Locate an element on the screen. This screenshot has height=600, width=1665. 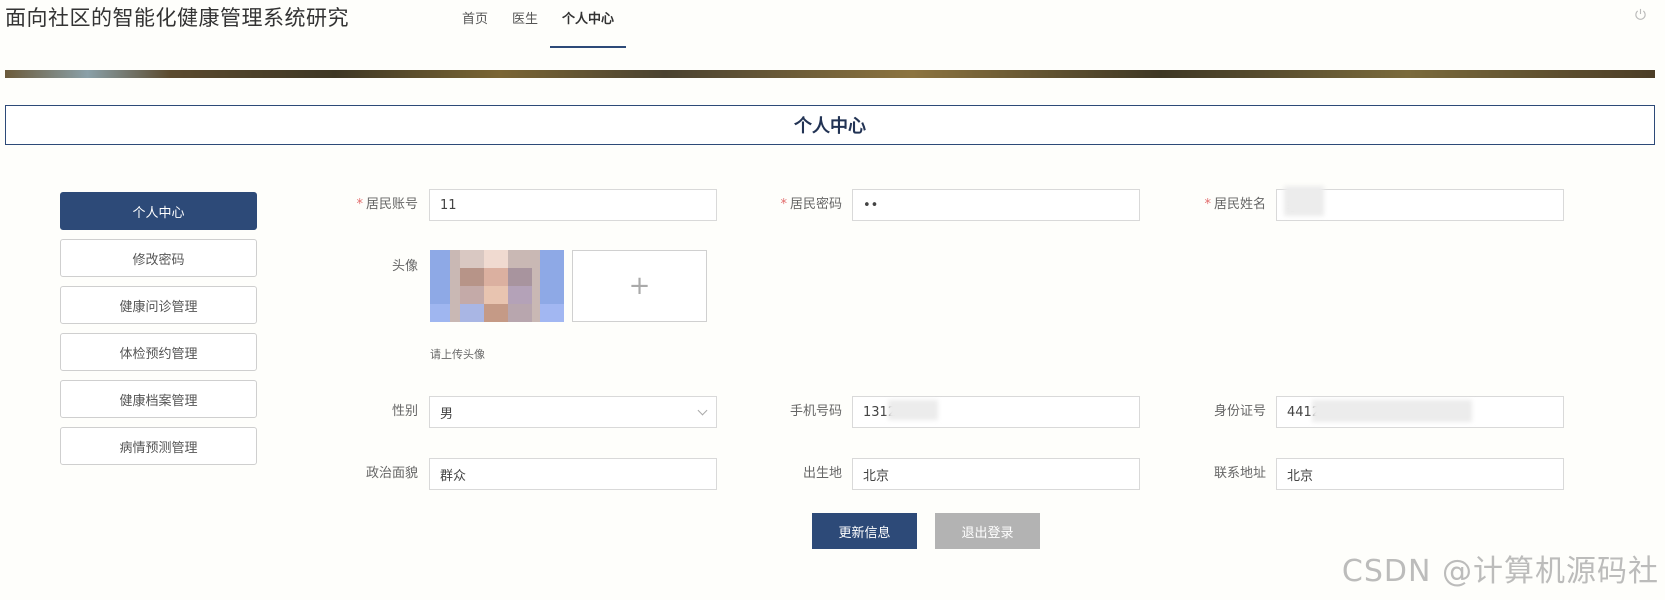
avatar-image is located at coordinates (497, 286).